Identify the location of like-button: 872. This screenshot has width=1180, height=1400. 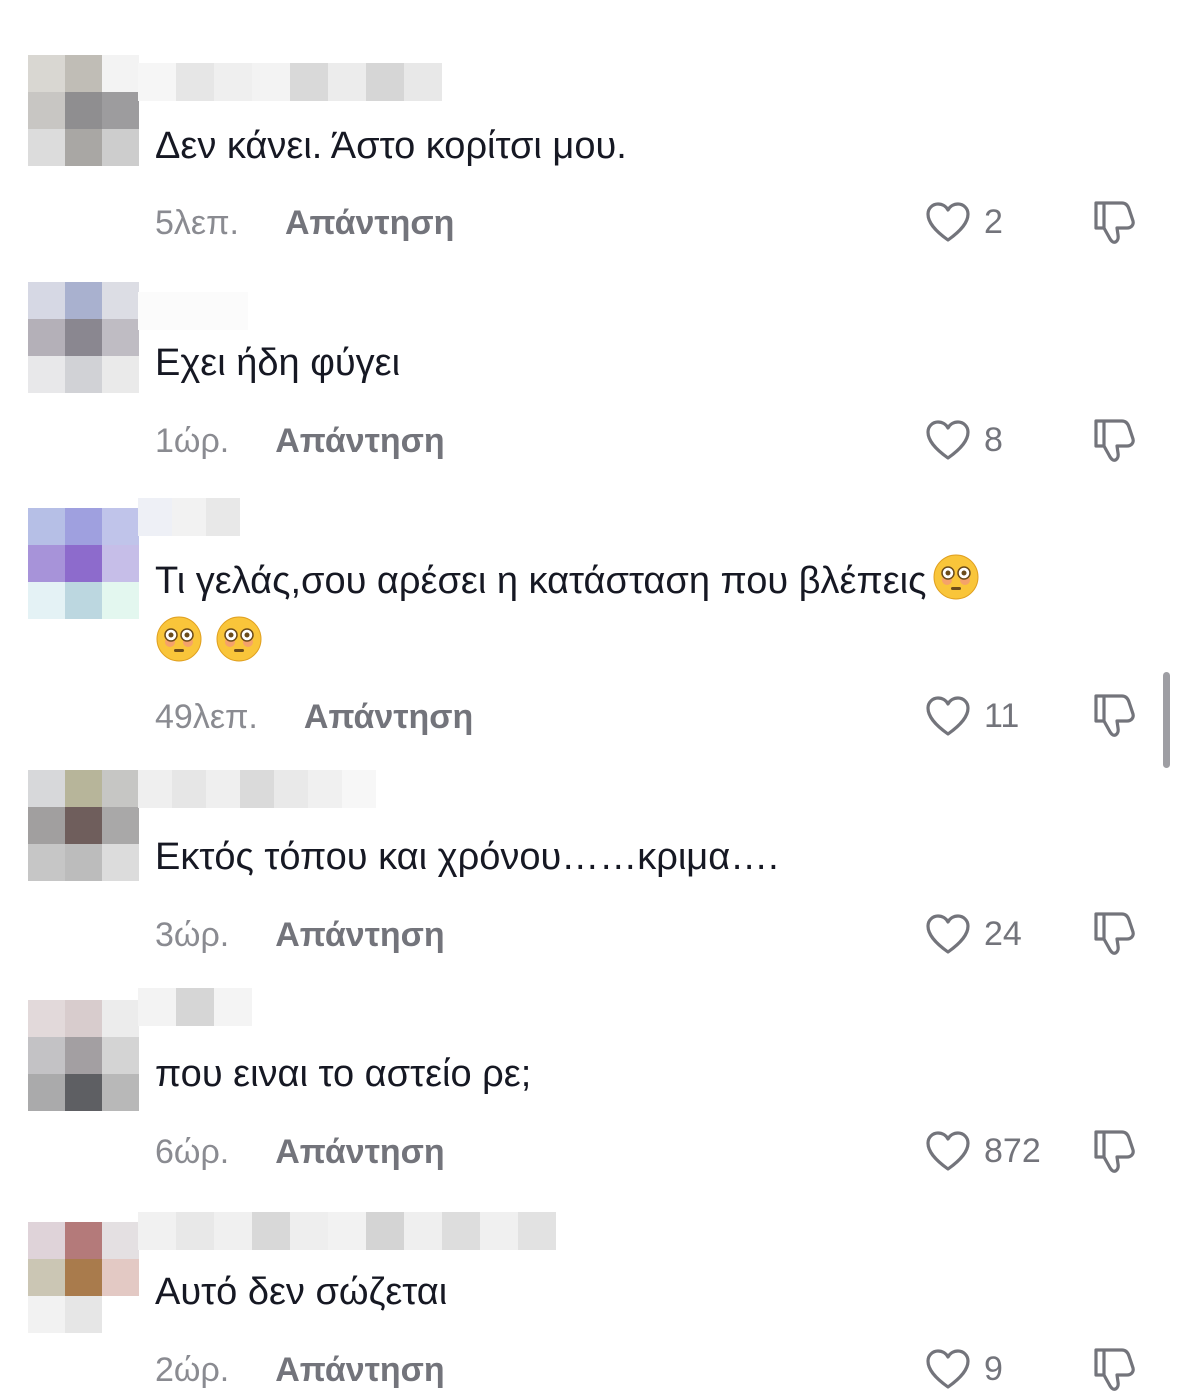
(982, 1151).